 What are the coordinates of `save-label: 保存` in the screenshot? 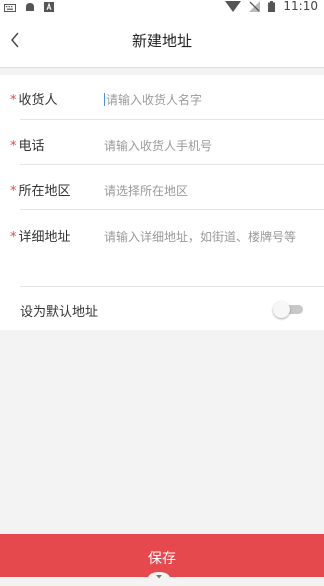 It's located at (162, 559).